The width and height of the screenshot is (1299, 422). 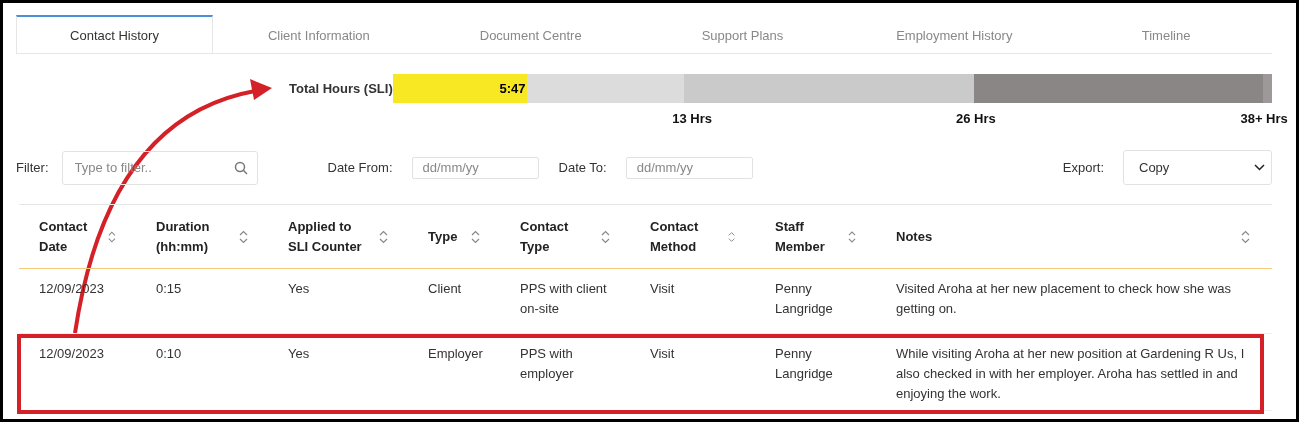 What do you see at coordinates (689, 167) in the screenshot?
I see `date-to-field: dd/mm/yy` at bounding box center [689, 167].